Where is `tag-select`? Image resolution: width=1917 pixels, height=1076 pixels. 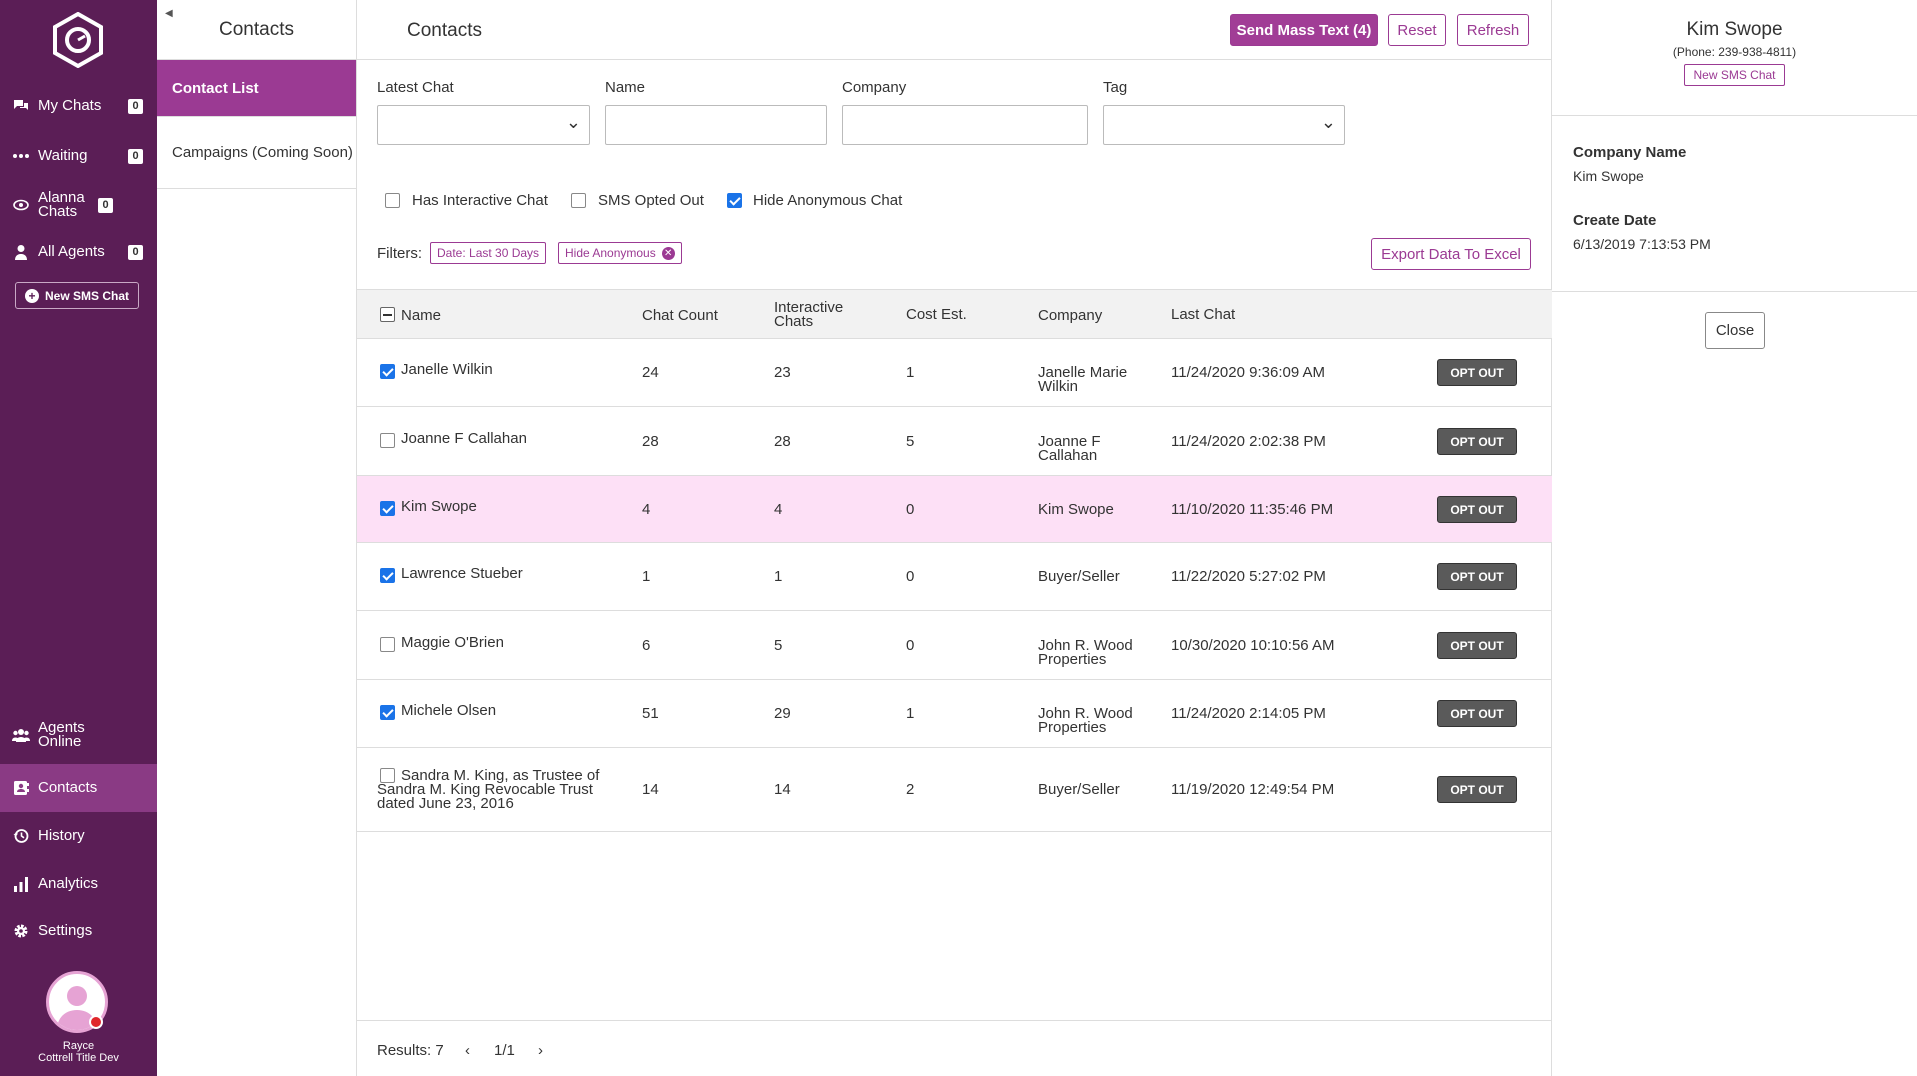
tag-select is located at coordinates (1224, 125).